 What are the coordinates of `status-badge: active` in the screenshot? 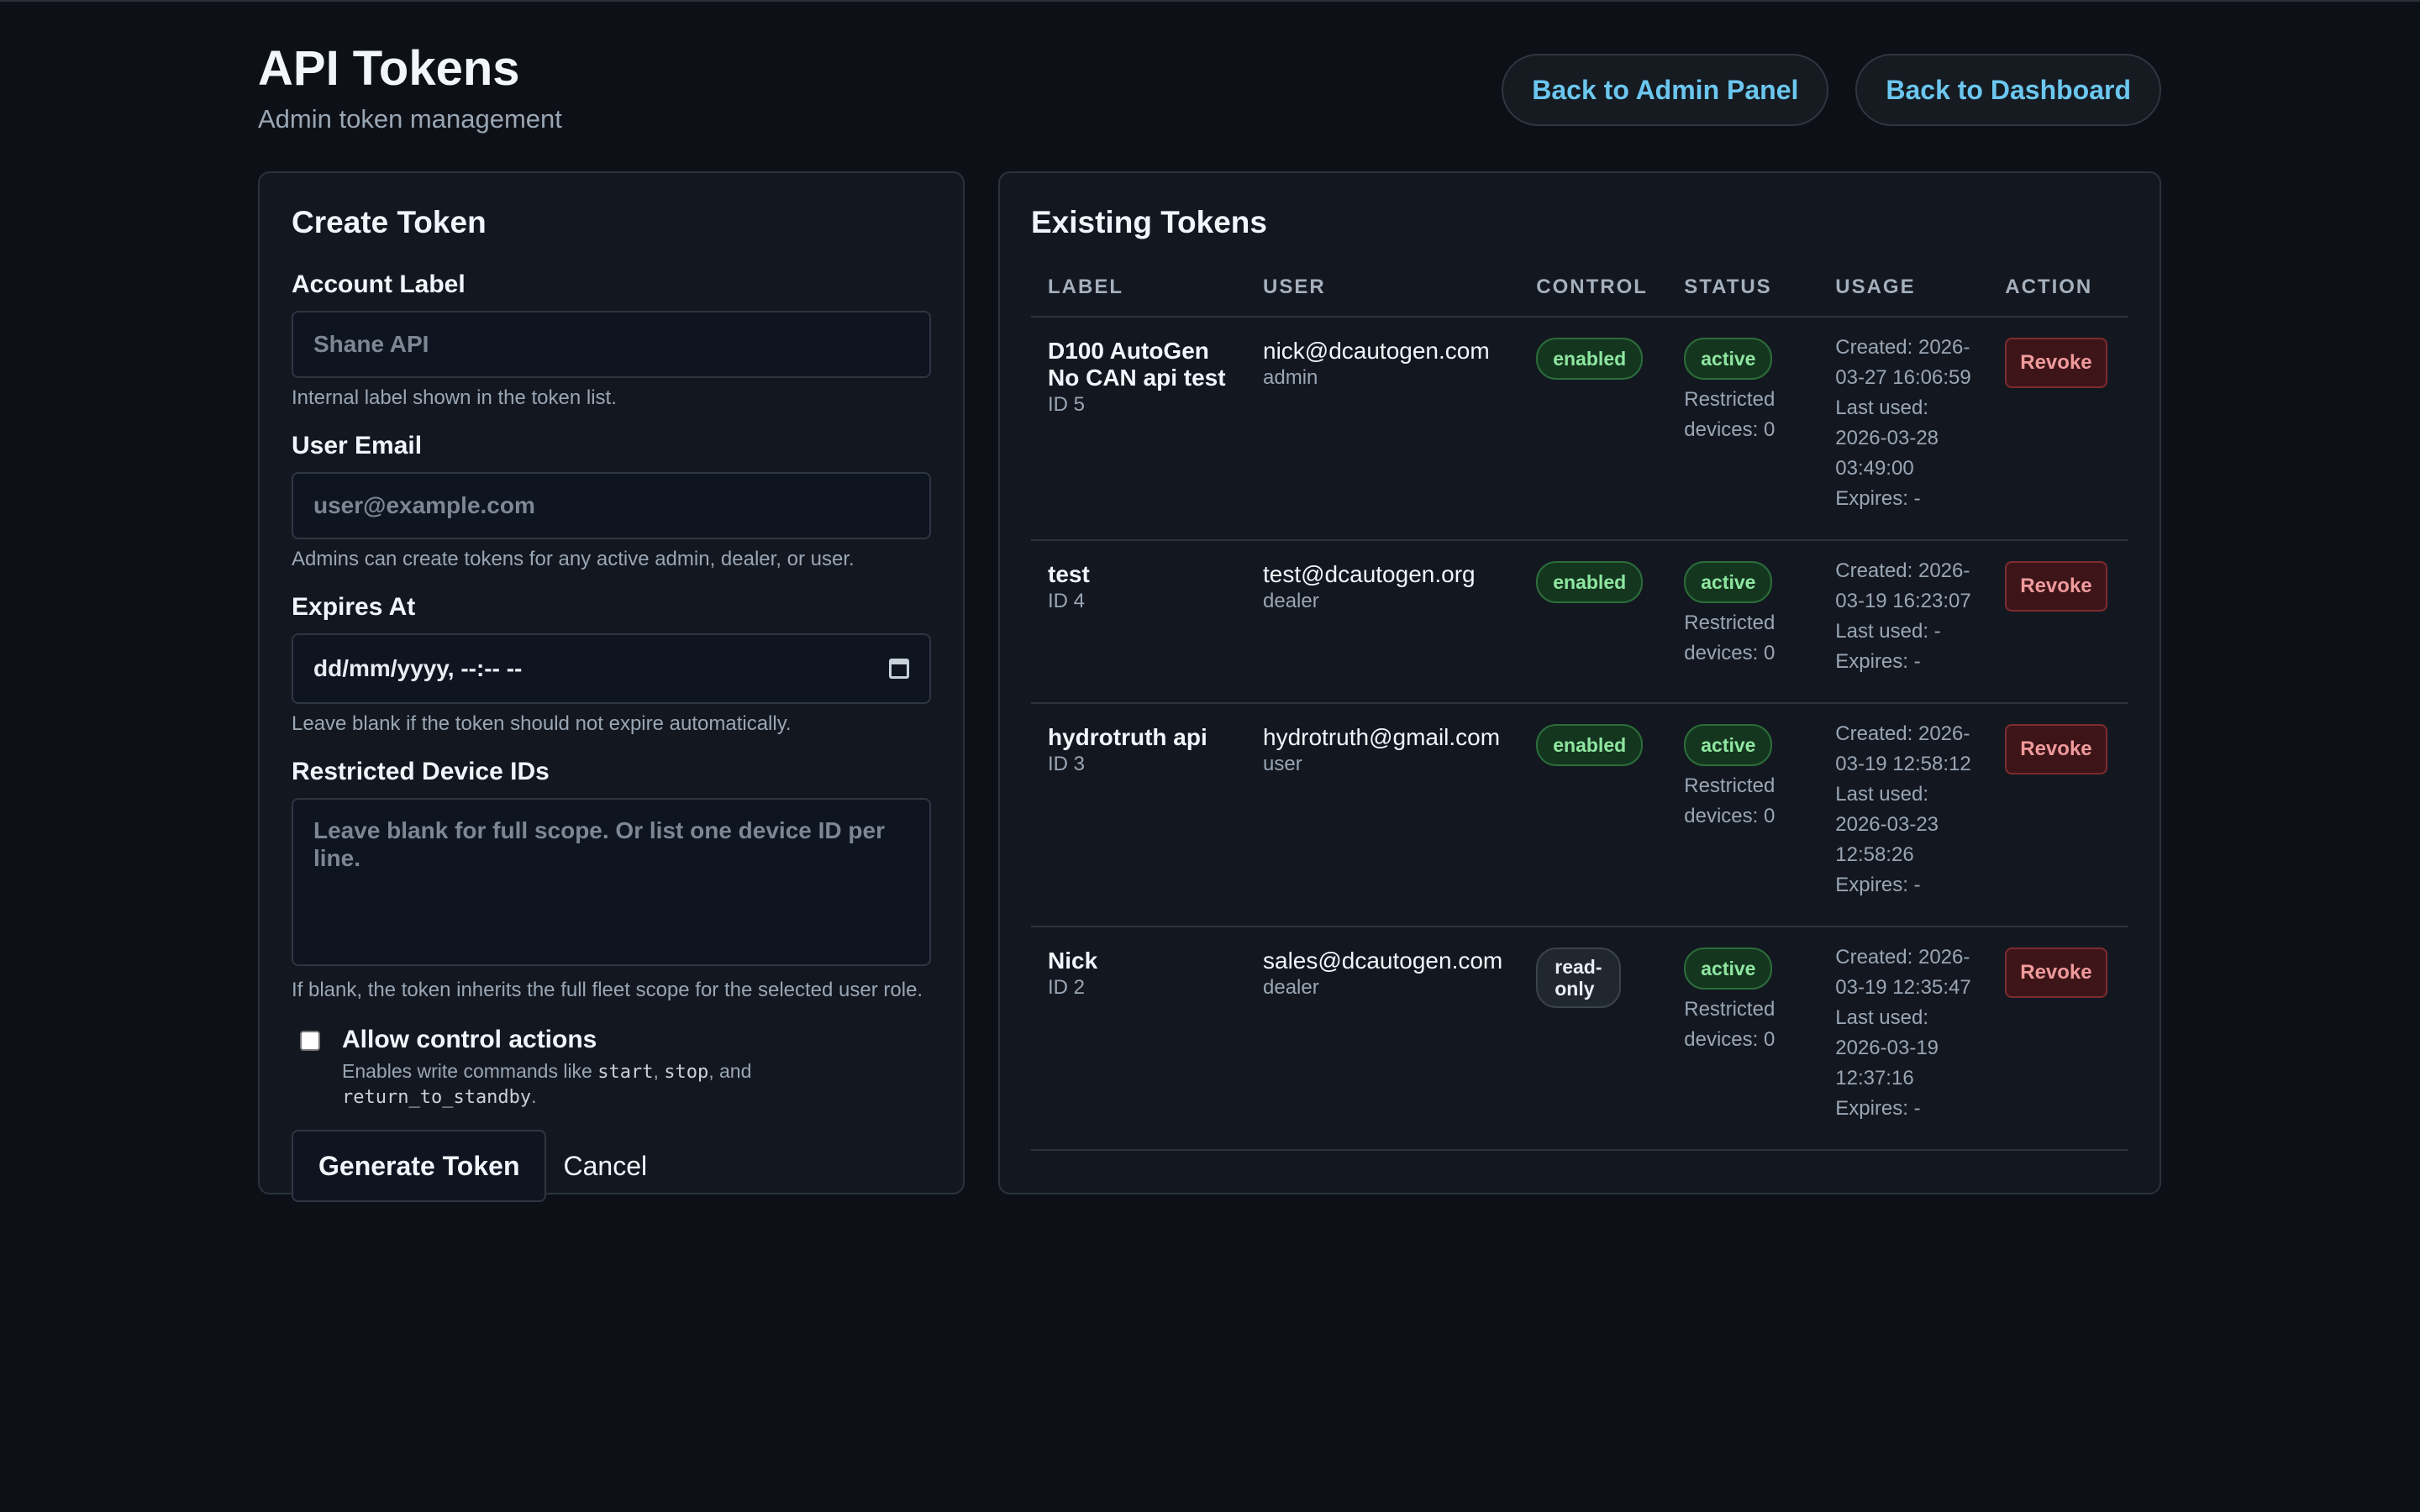 It's located at (1729, 969).